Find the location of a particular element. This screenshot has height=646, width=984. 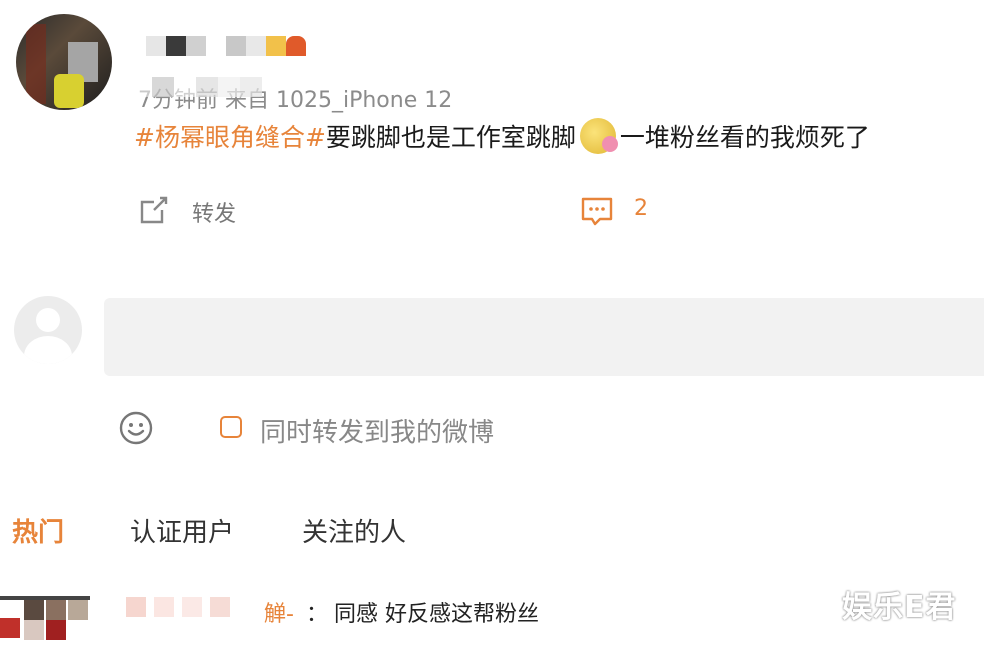

flower-face-emoji-icon is located at coordinates (598, 136).